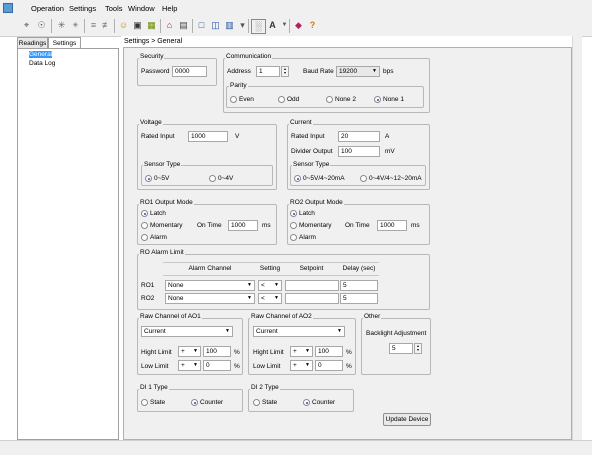 The height and width of the screenshot is (455, 592). Describe the element at coordinates (329, 365) in the screenshot. I see `ao2-low-input: 0` at that location.